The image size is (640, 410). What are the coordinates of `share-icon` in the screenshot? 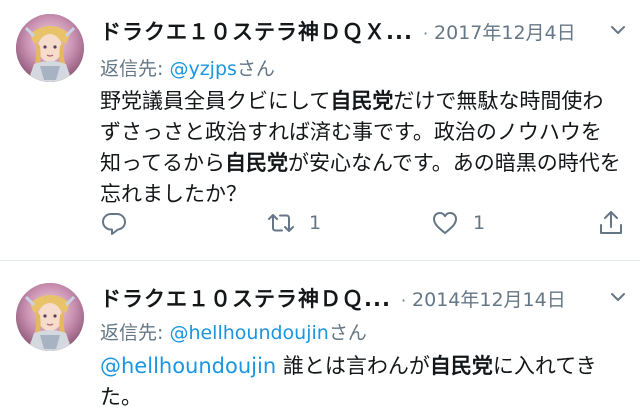 It's located at (611, 222).